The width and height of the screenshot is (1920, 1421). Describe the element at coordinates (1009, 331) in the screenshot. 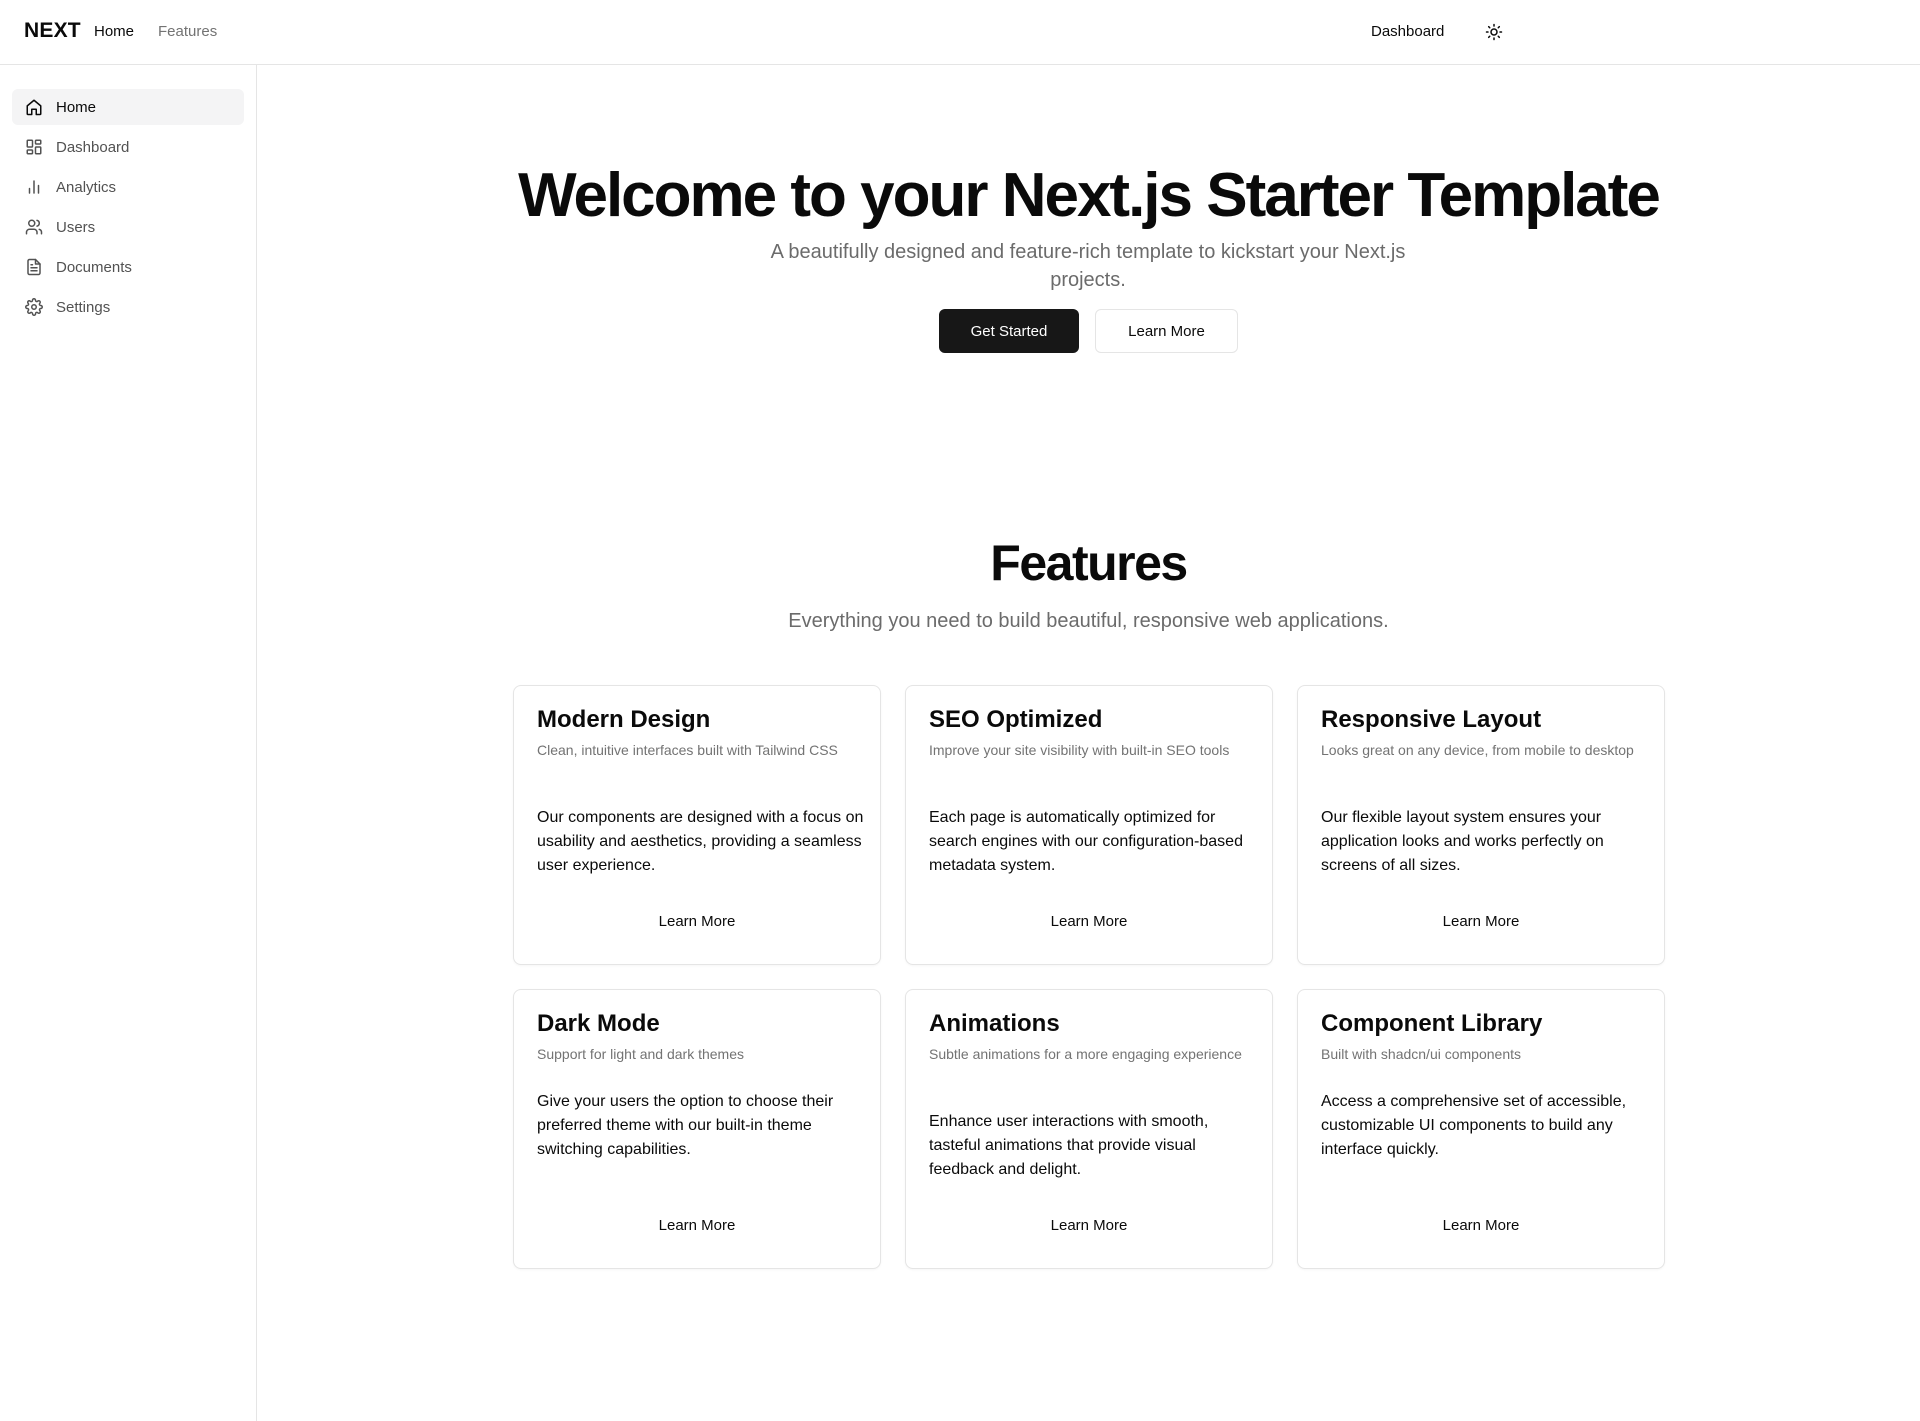

I see `get-started-button: Get Started` at that location.